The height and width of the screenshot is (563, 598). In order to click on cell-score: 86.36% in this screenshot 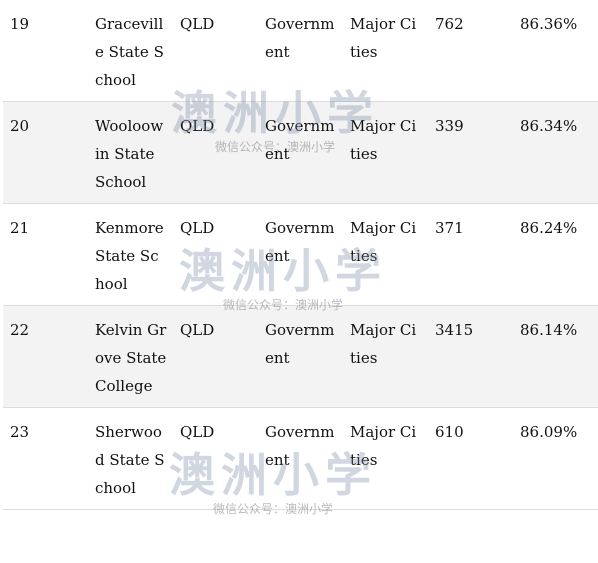, I will do `click(555, 51)`.